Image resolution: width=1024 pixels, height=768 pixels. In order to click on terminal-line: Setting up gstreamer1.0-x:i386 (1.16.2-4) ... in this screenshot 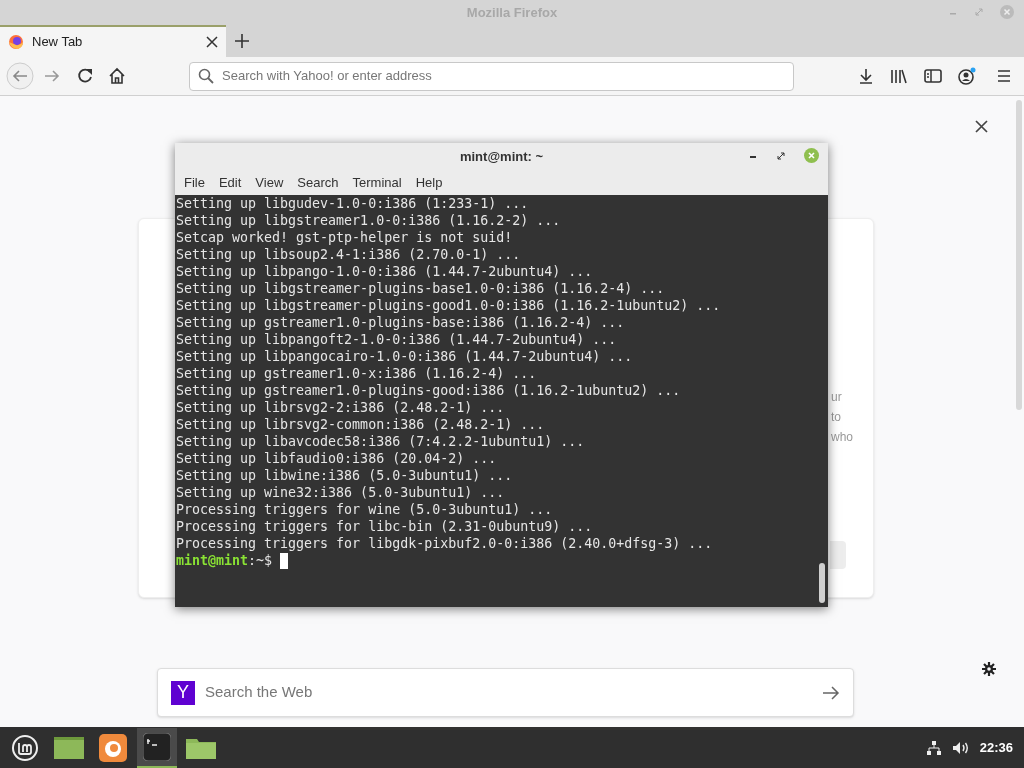, I will do `click(357, 373)`.